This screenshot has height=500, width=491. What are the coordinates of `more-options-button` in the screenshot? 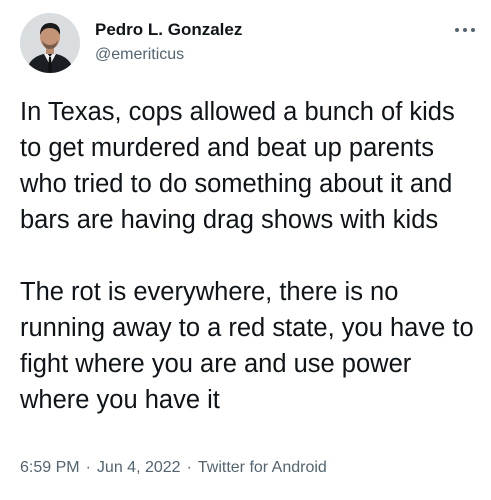 It's located at (465, 30).